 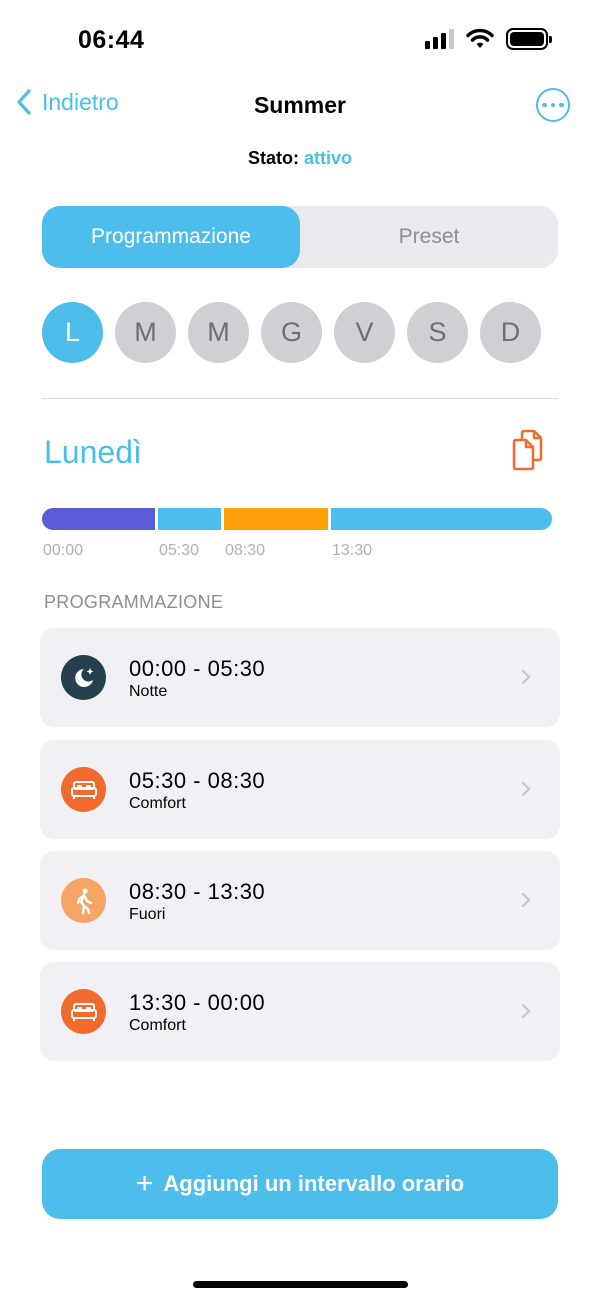 What do you see at coordinates (276, 519) in the screenshot?
I see `timeline-segment-away` at bounding box center [276, 519].